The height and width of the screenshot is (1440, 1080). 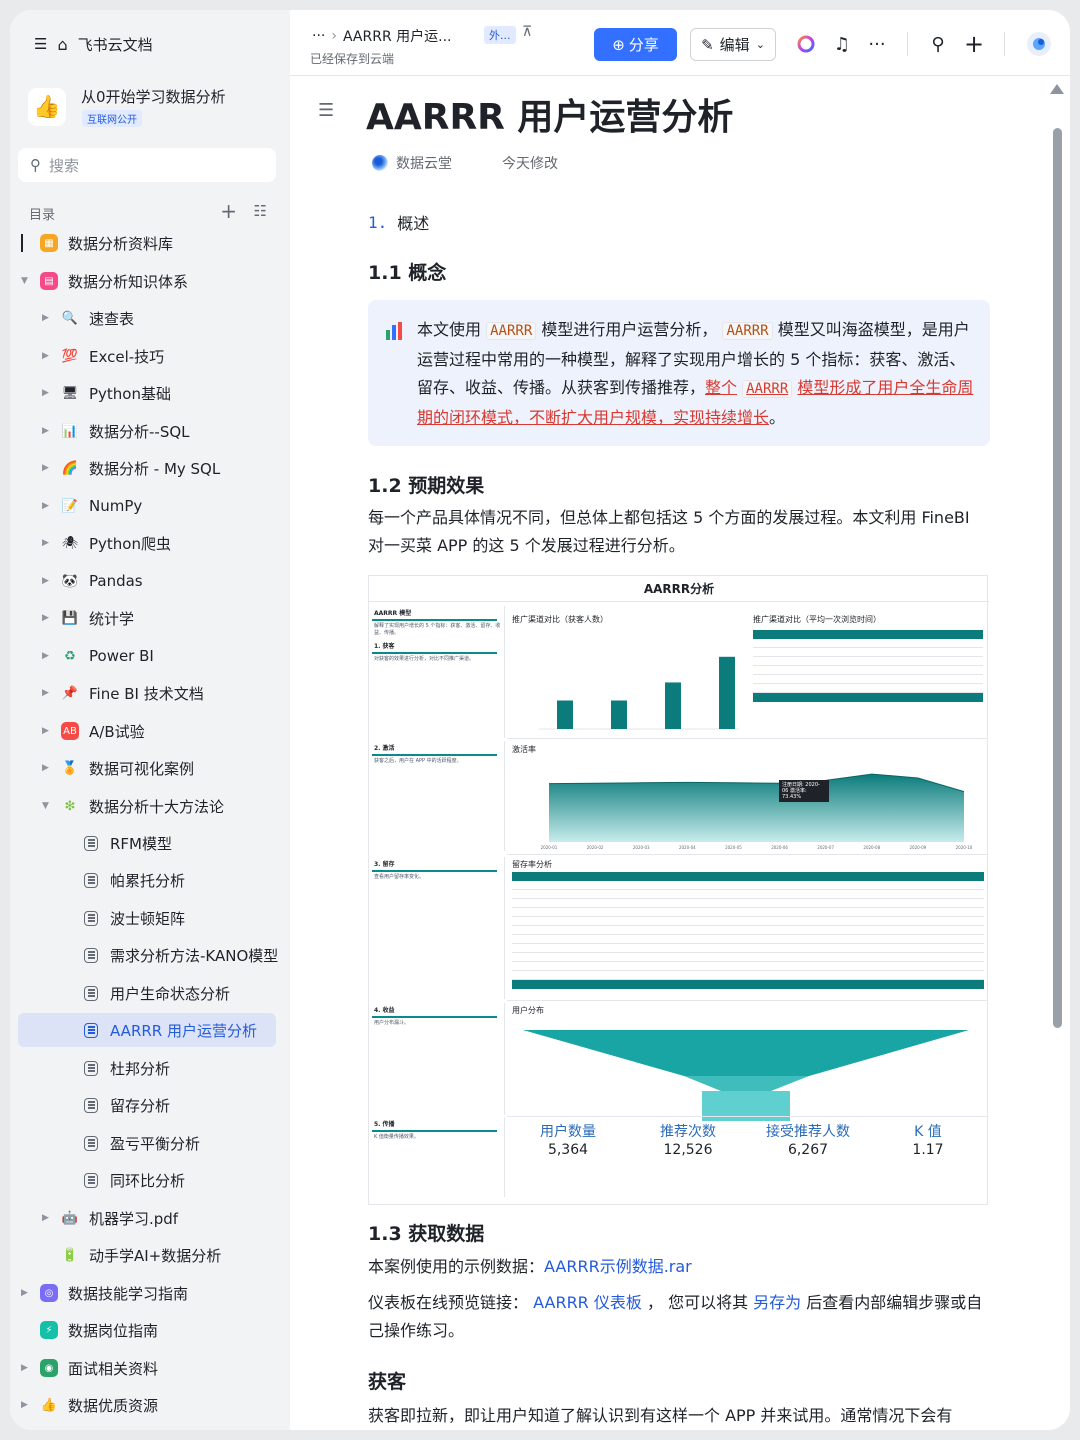 I want to click on bar-chart-icon, so click(x=395, y=333).